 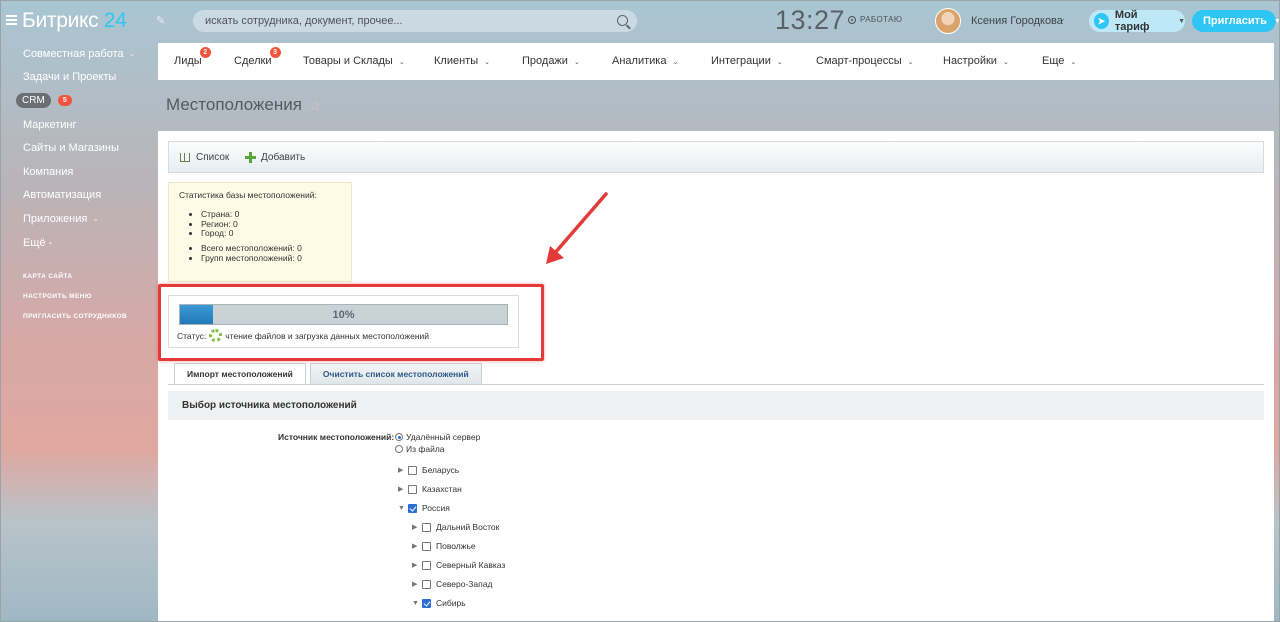 I want to click on work-status: РАБОТАЮ, so click(x=875, y=19).